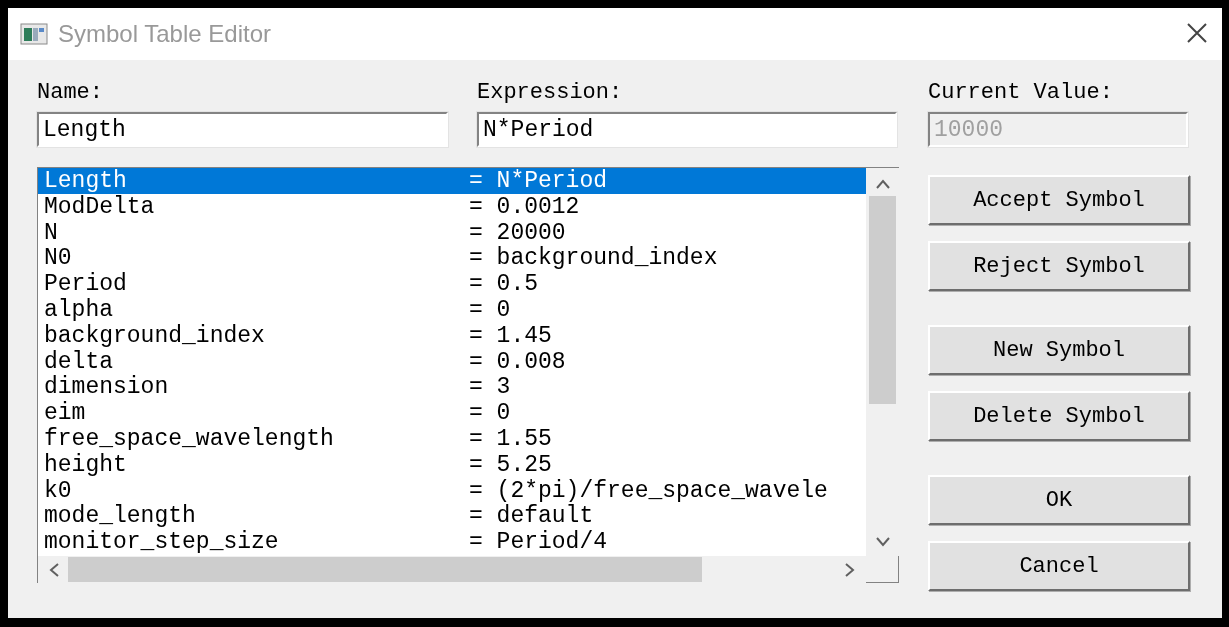 This screenshot has height=627, width=1229. What do you see at coordinates (189, 438) in the screenshot?
I see `symbol-name: free_space_wavelength` at bounding box center [189, 438].